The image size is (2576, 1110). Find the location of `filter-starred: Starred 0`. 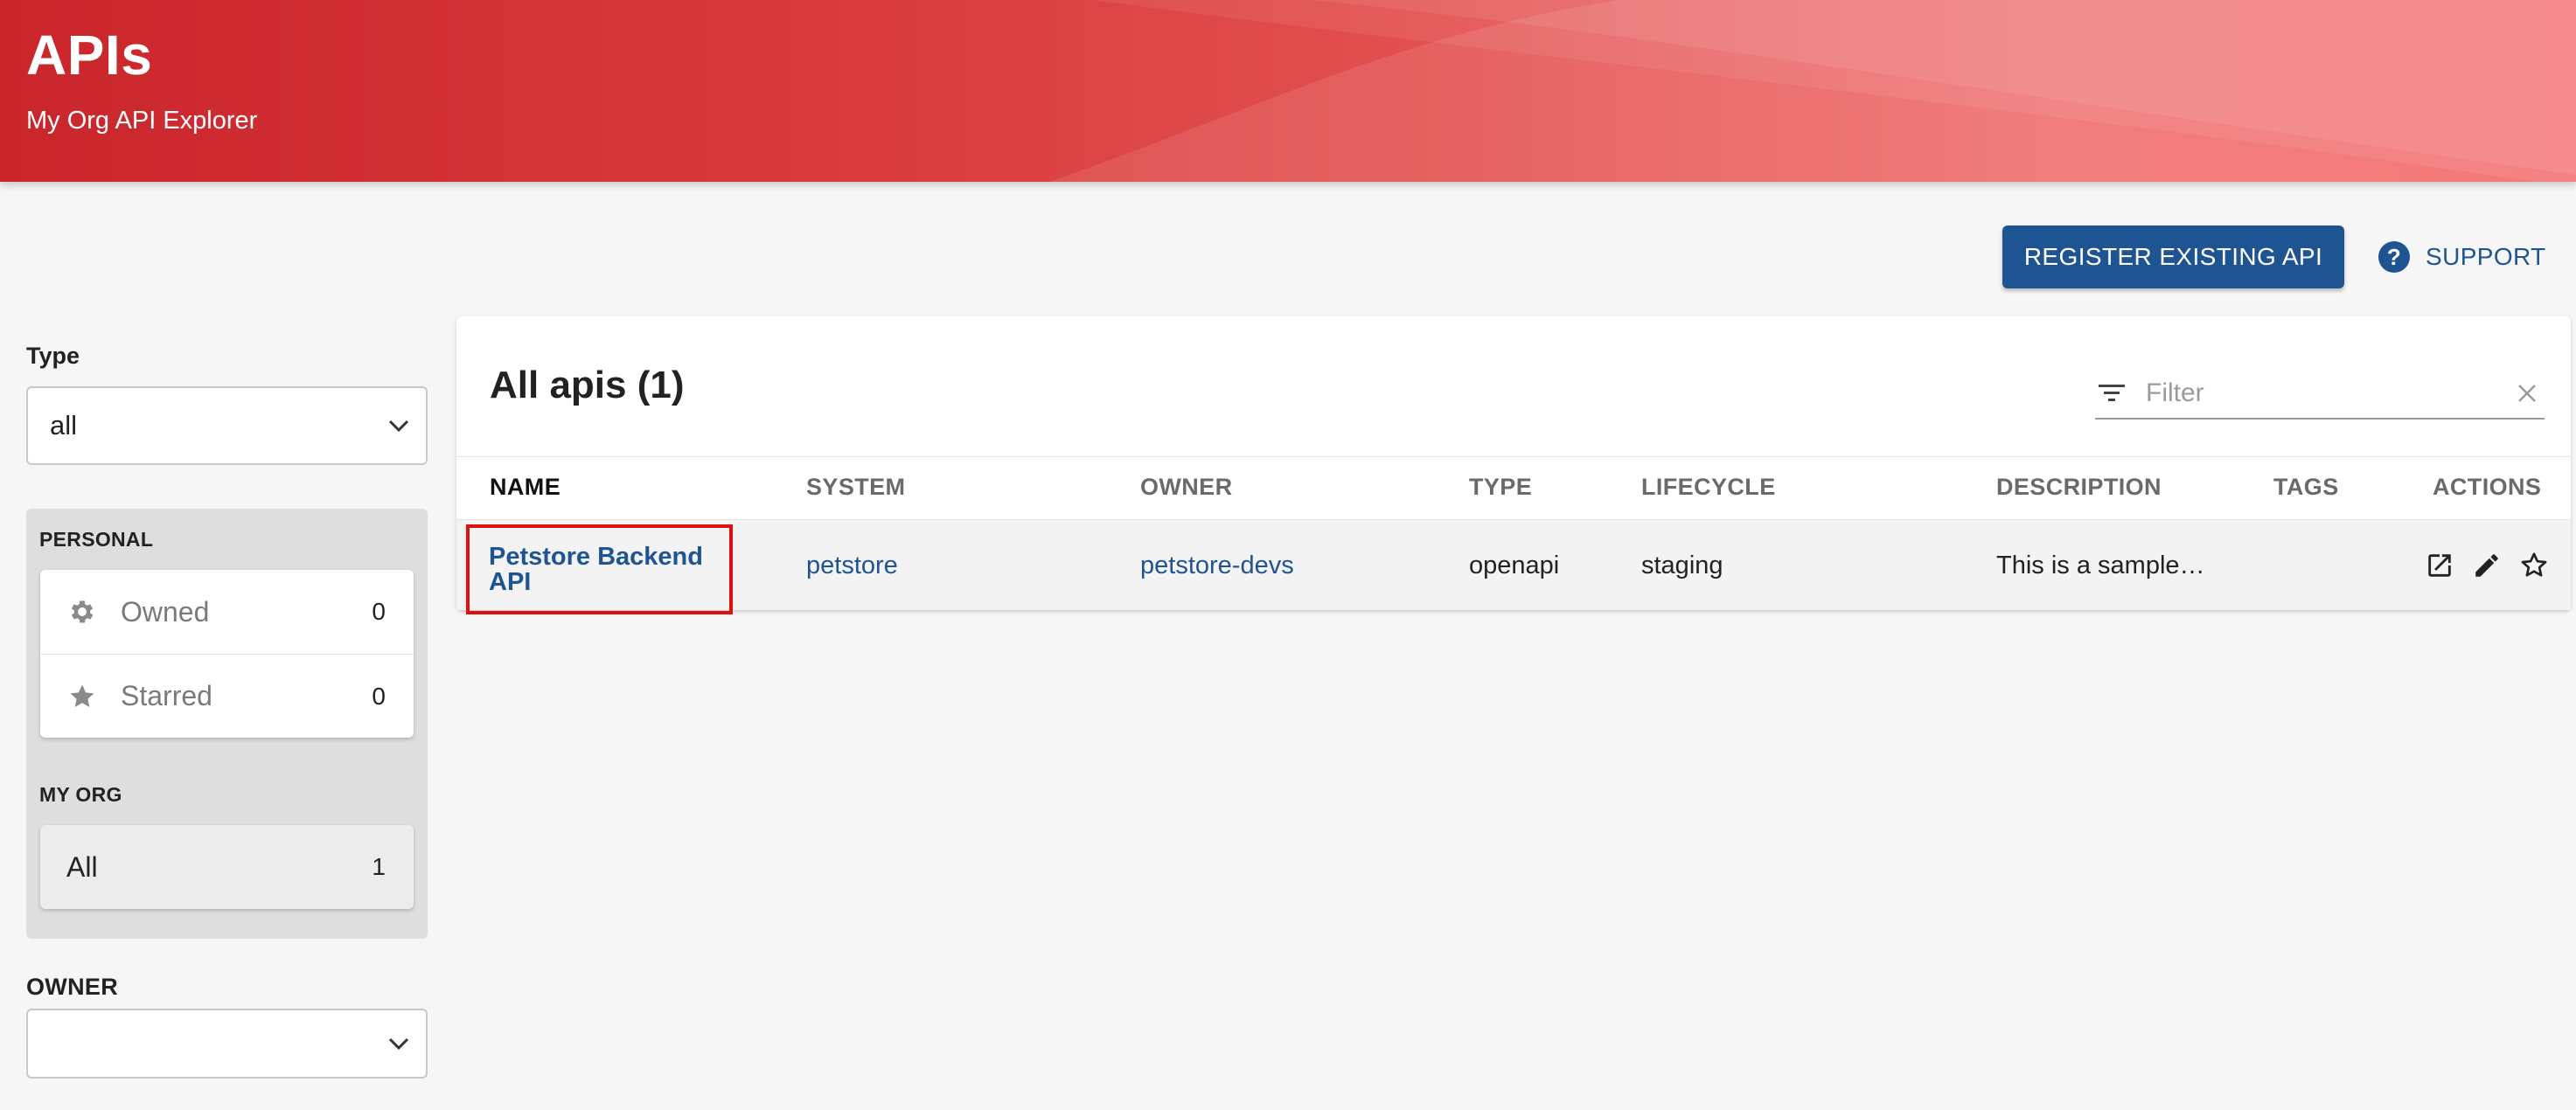

filter-starred: Starred 0 is located at coordinates (227, 696).